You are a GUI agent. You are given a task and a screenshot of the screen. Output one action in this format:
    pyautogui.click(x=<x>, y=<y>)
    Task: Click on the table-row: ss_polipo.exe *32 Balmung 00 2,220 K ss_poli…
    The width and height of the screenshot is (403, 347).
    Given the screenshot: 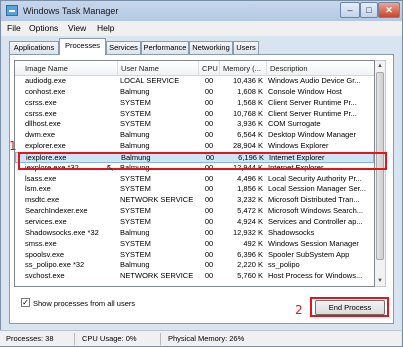 What is the action you would take?
    pyautogui.click(x=194, y=265)
    